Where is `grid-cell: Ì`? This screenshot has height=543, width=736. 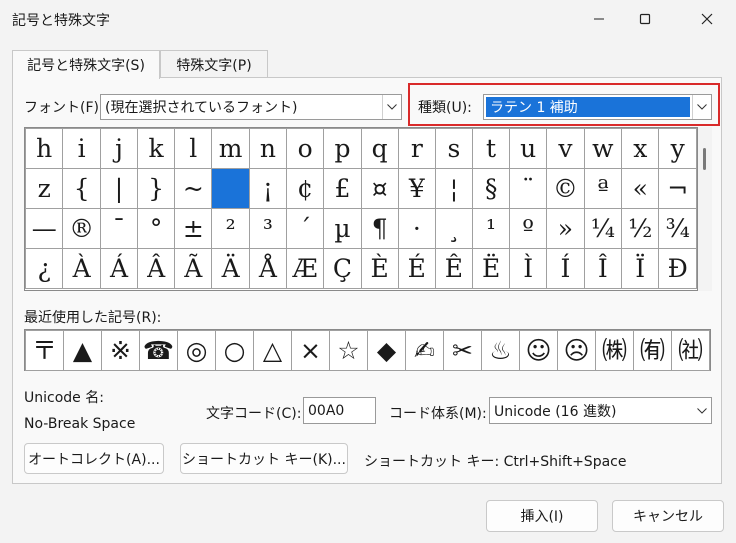
grid-cell: Ì is located at coordinates (528, 268).